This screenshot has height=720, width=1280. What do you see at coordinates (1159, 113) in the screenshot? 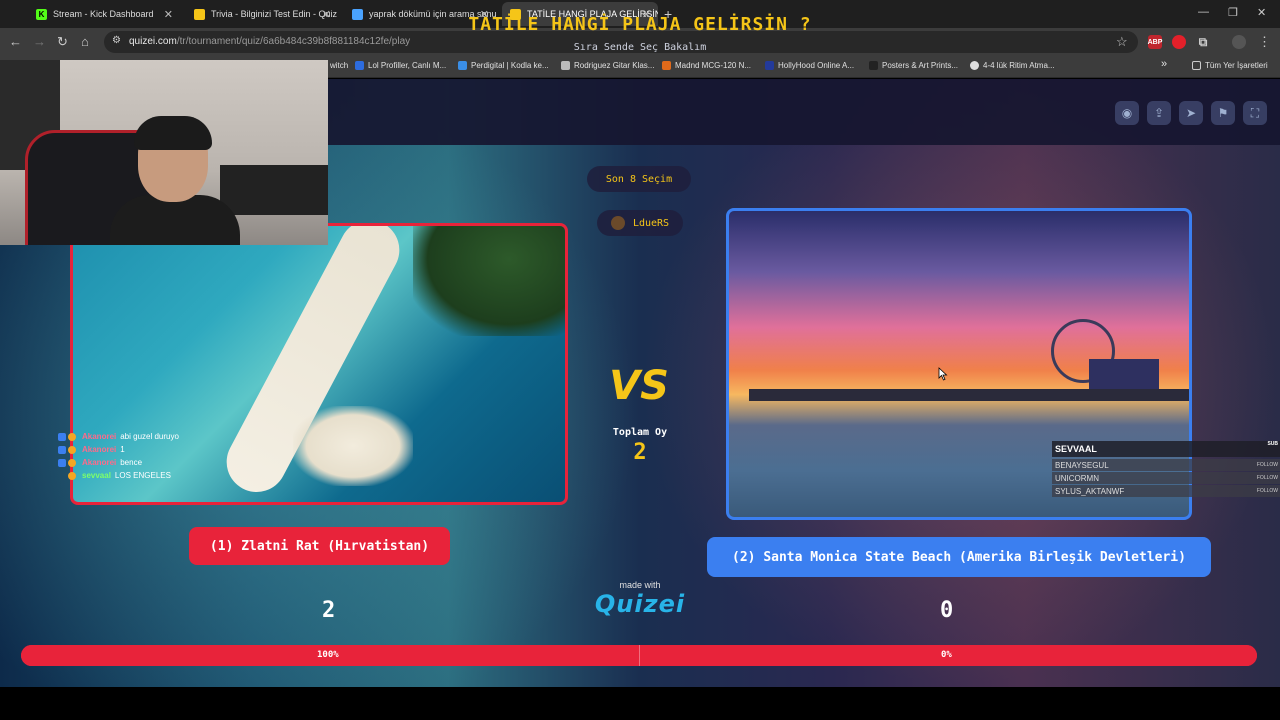
I see `share-icon: ⇪` at bounding box center [1159, 113].